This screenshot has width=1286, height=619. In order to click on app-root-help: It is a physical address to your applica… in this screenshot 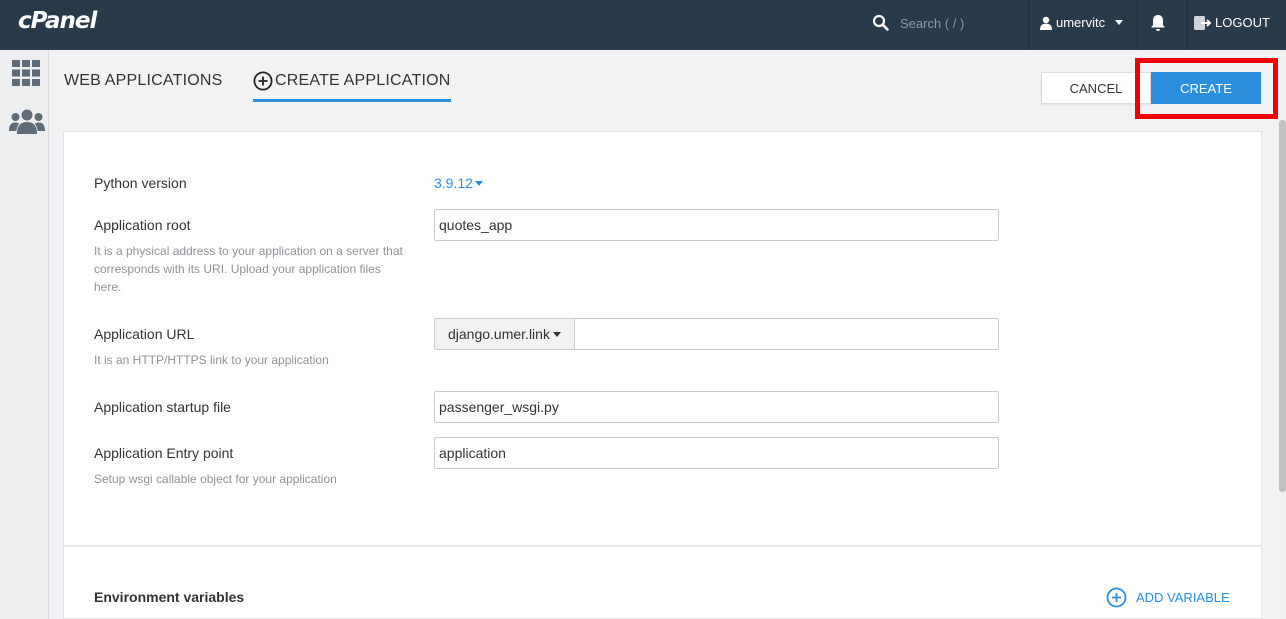, I will do `click(248, 269)`.